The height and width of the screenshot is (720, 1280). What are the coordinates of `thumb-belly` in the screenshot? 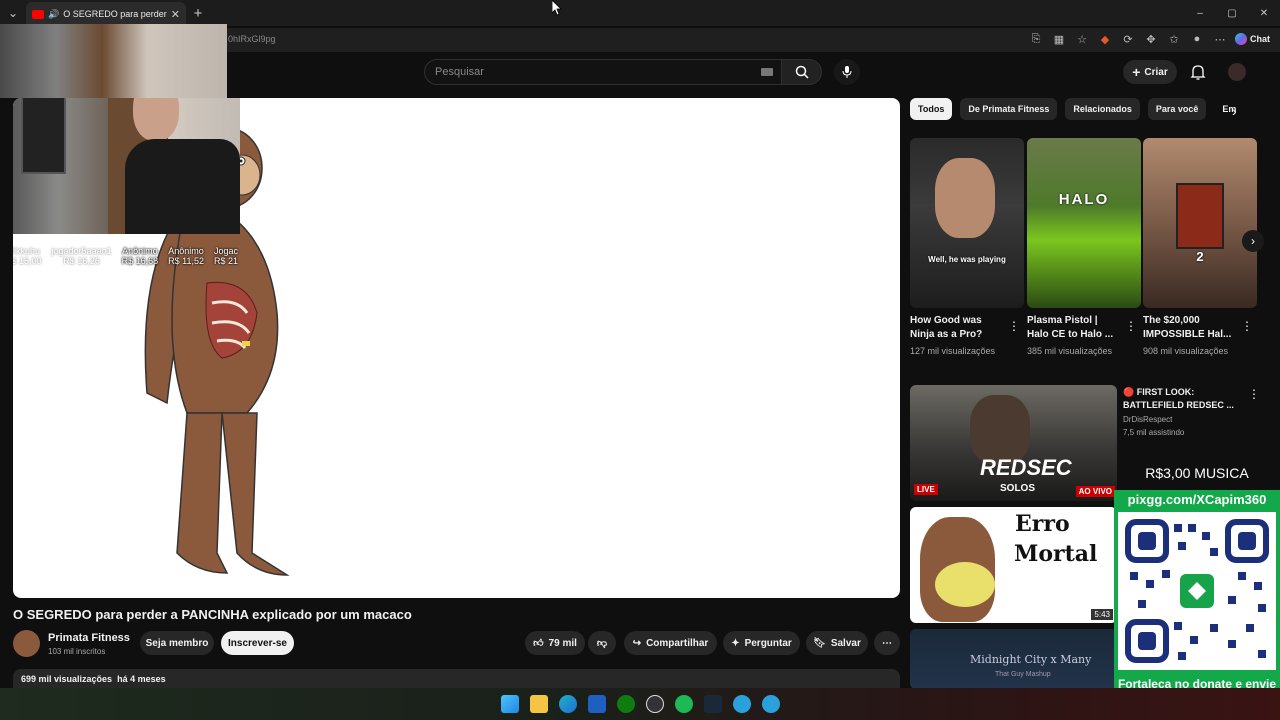 It's located at (965, 584).